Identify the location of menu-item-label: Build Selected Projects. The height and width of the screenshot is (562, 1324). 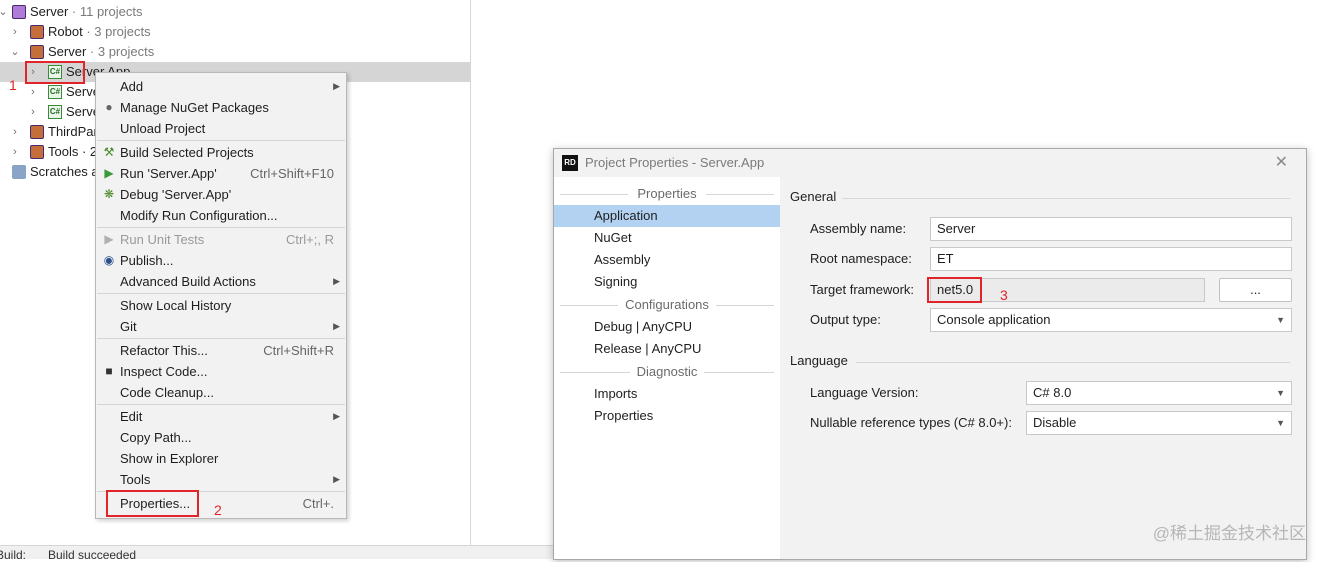
(187, 152).